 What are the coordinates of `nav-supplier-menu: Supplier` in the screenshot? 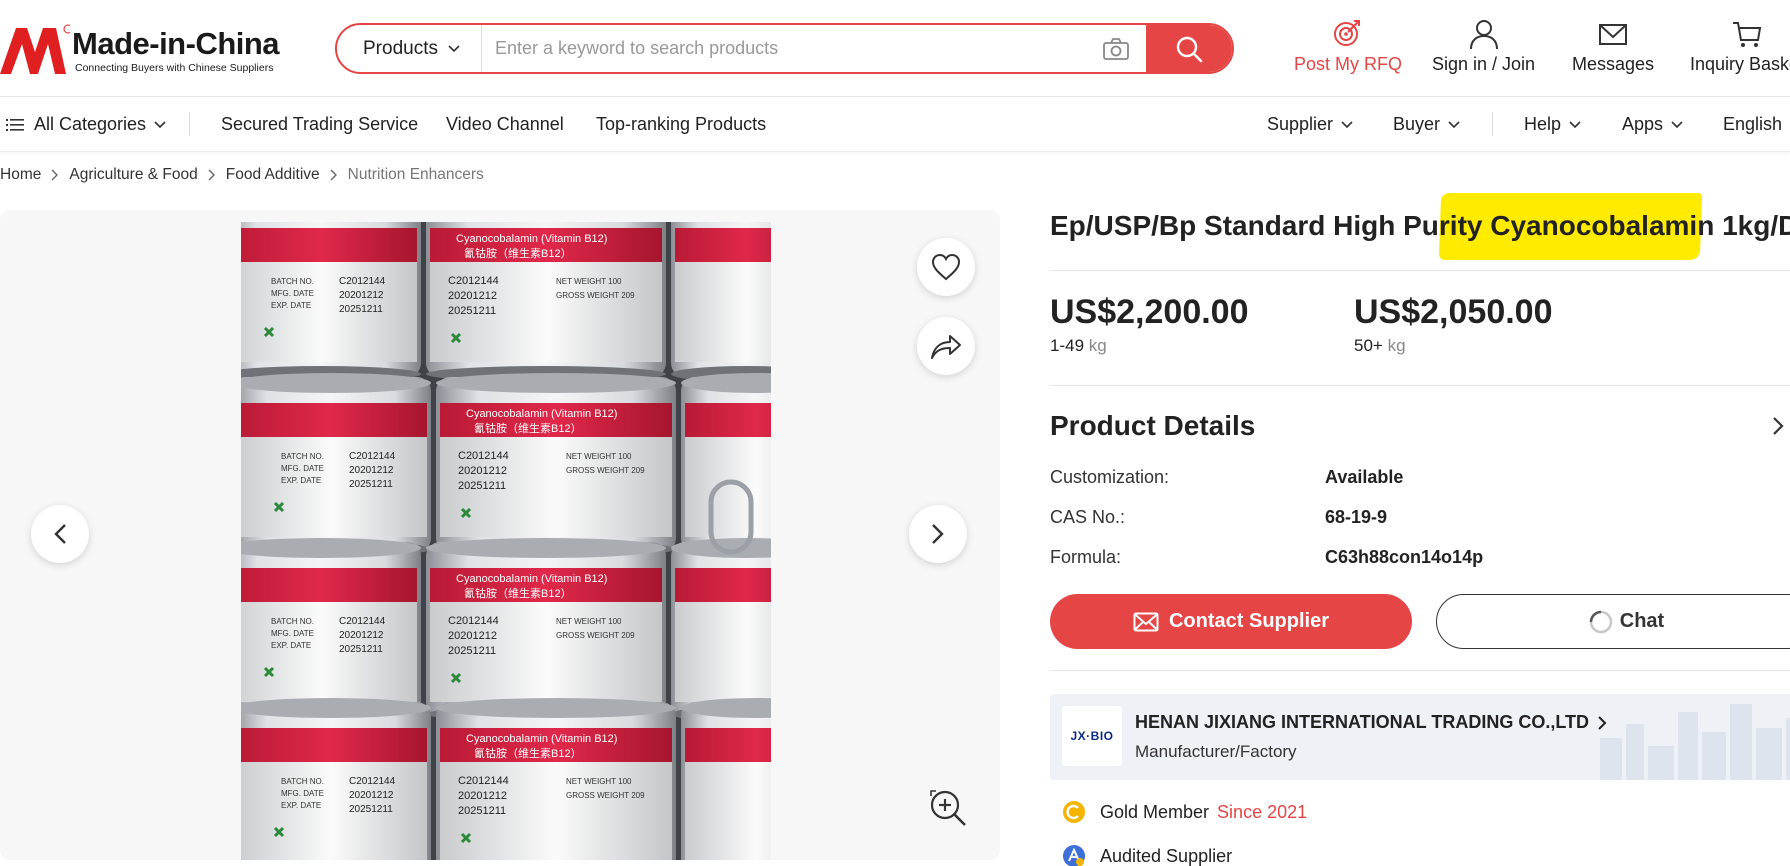 It's located at (1310, 124).